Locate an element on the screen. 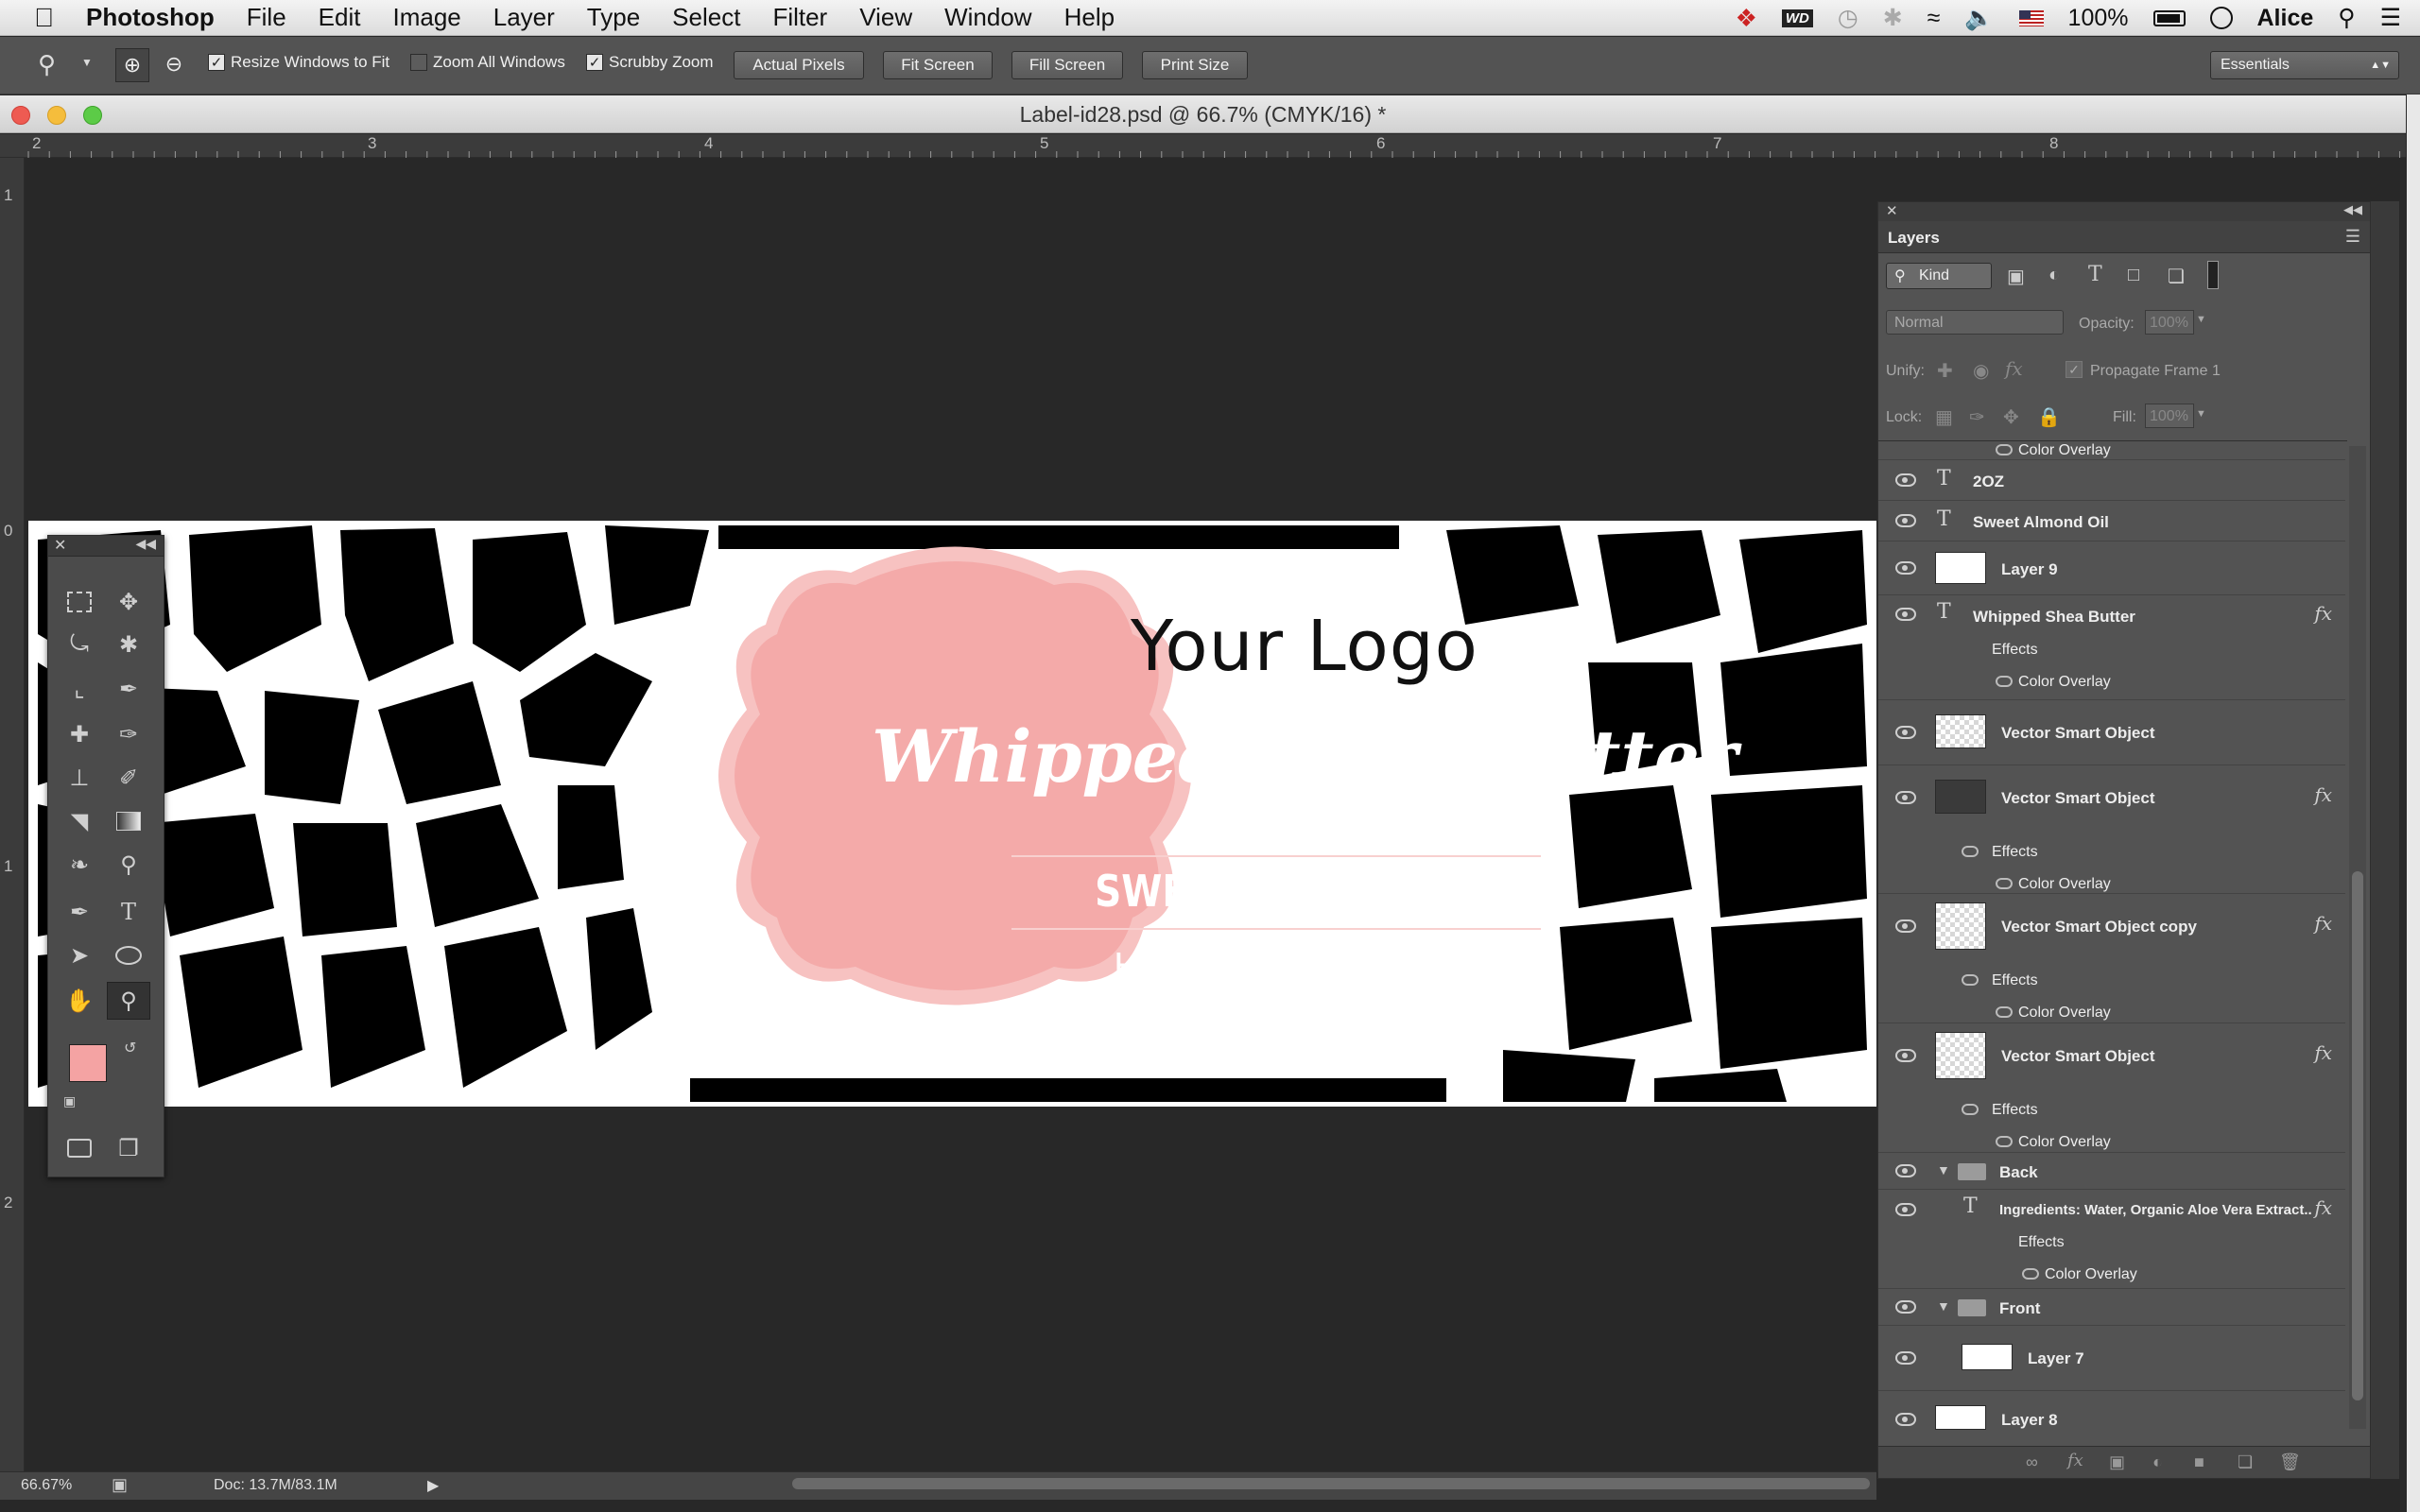  status-menu-arrow-icon: ▶ is located at coordinates (433, 1485).